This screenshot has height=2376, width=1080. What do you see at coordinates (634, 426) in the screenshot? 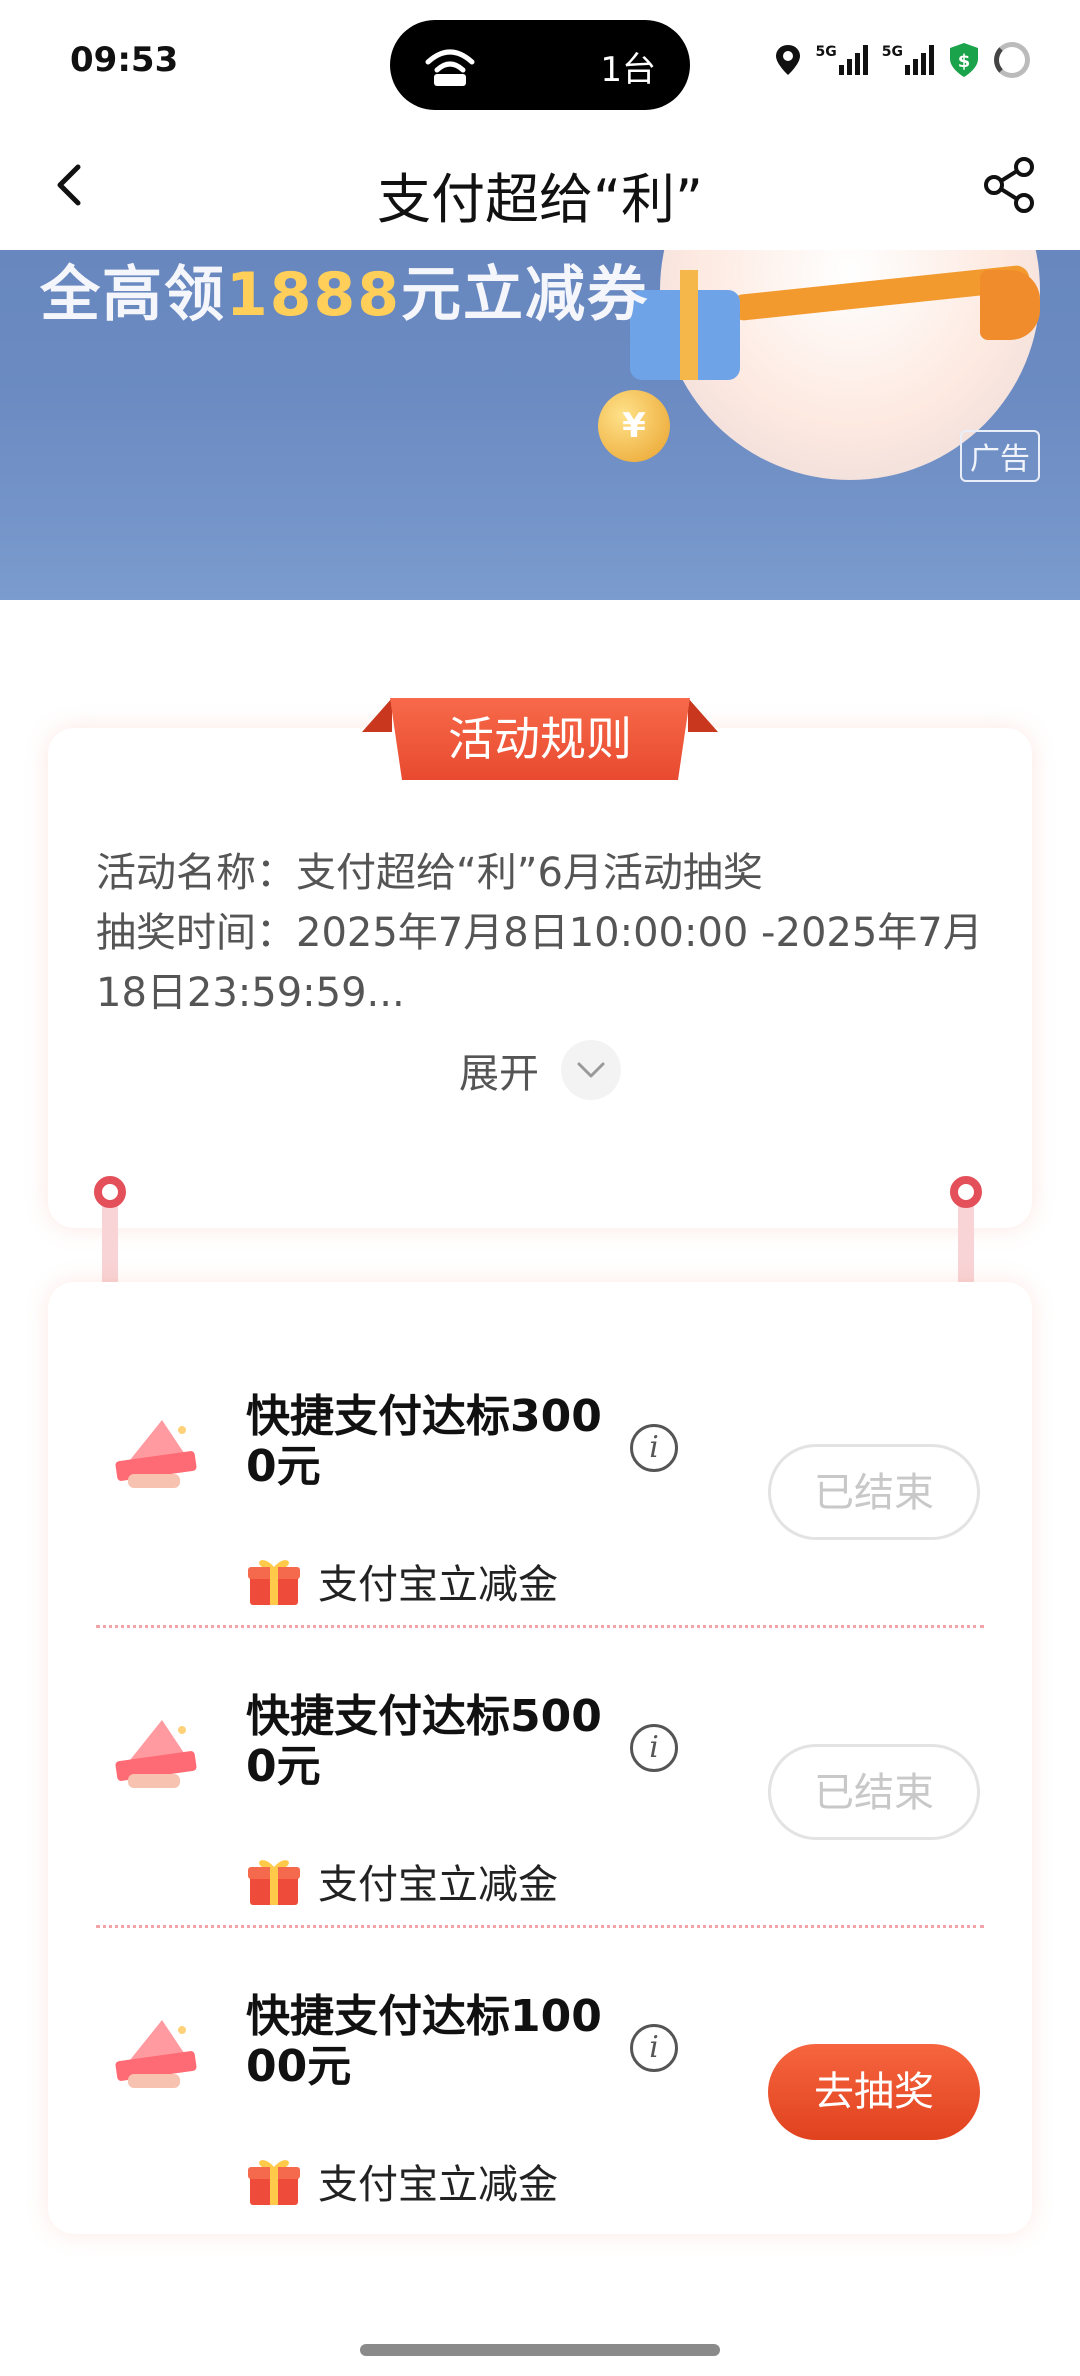
I see `coin-icon: ¥` at bounding box center [634, 426].